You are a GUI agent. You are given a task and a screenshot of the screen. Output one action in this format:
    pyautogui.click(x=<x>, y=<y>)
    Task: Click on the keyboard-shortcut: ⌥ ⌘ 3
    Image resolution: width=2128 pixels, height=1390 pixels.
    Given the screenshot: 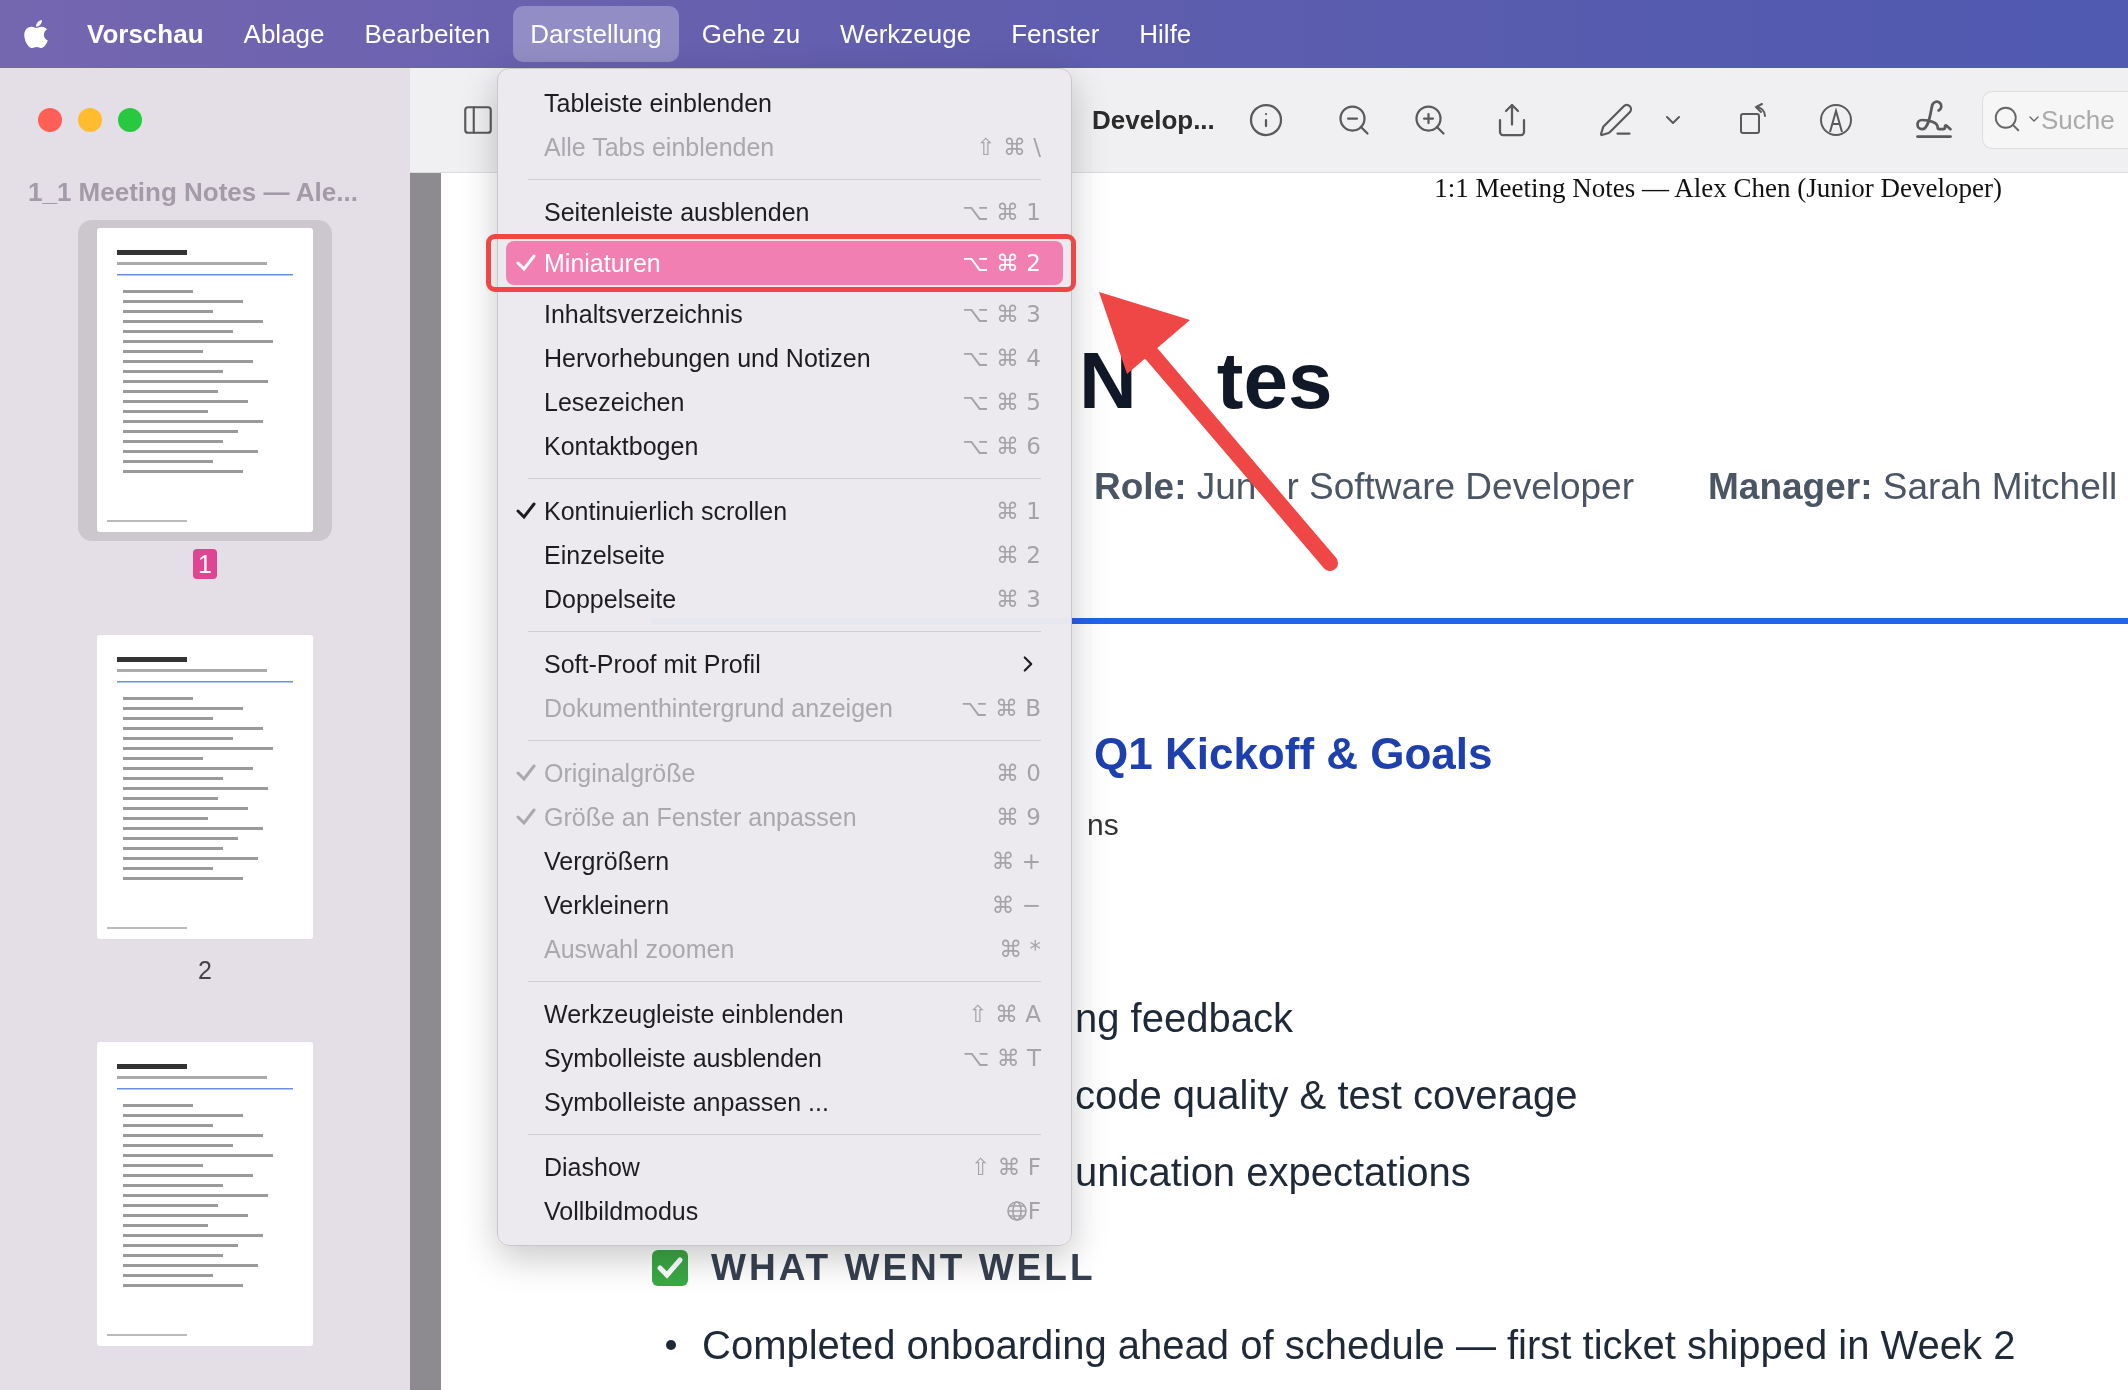 What is the action you would take?
    pyautogui.click(x=1001, y=314)
    